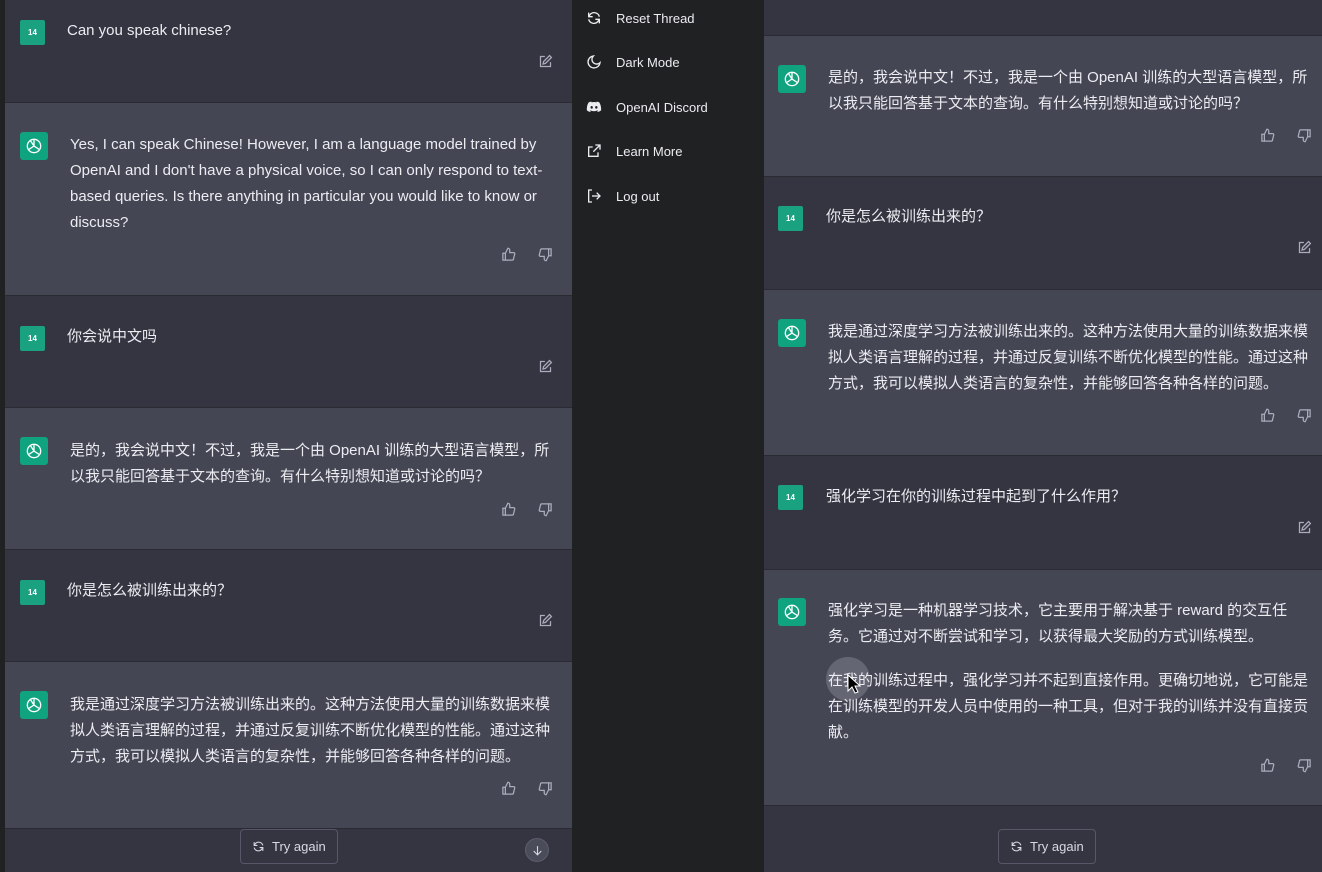  Describe the element at coordinates (1043, 513) in the screenshot. I see `message-user: 14 强化学习在你的训练过程中起到了什么作用？` at that location.